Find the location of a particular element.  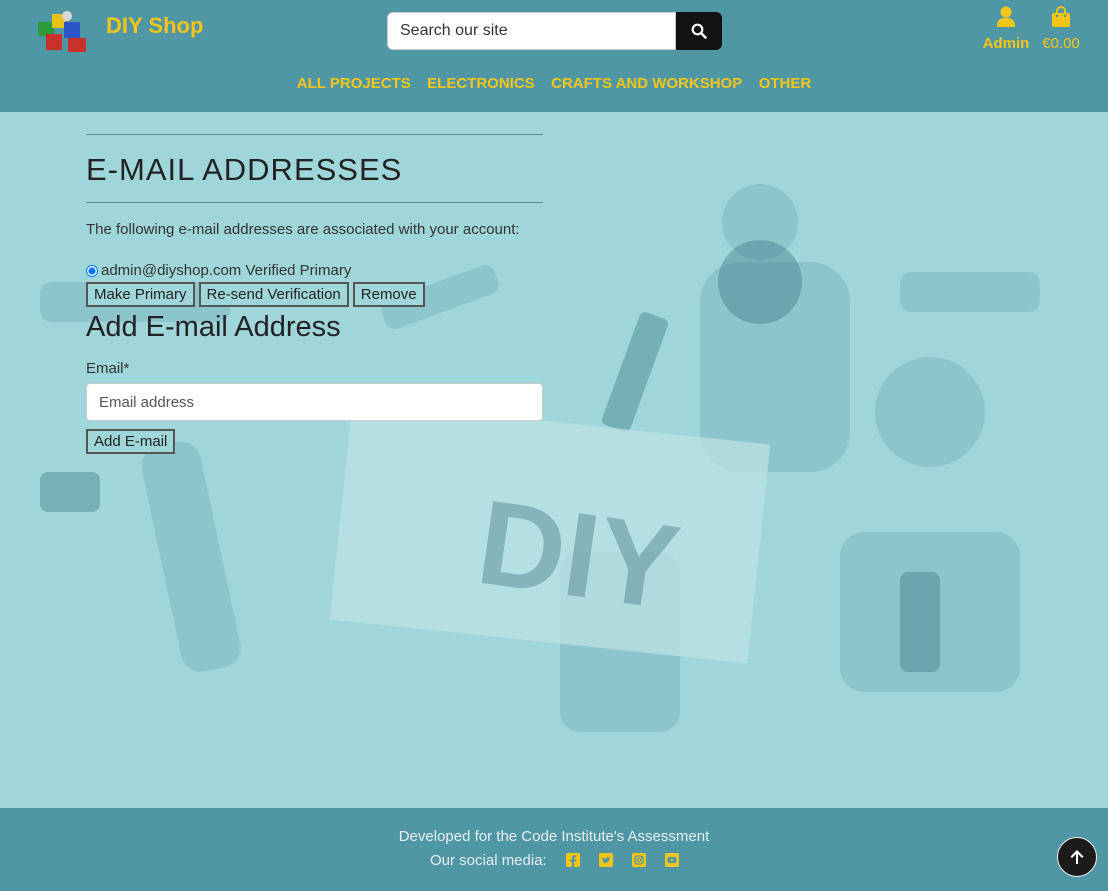

background-art-text: DIY is located at coordinates (578, 555).